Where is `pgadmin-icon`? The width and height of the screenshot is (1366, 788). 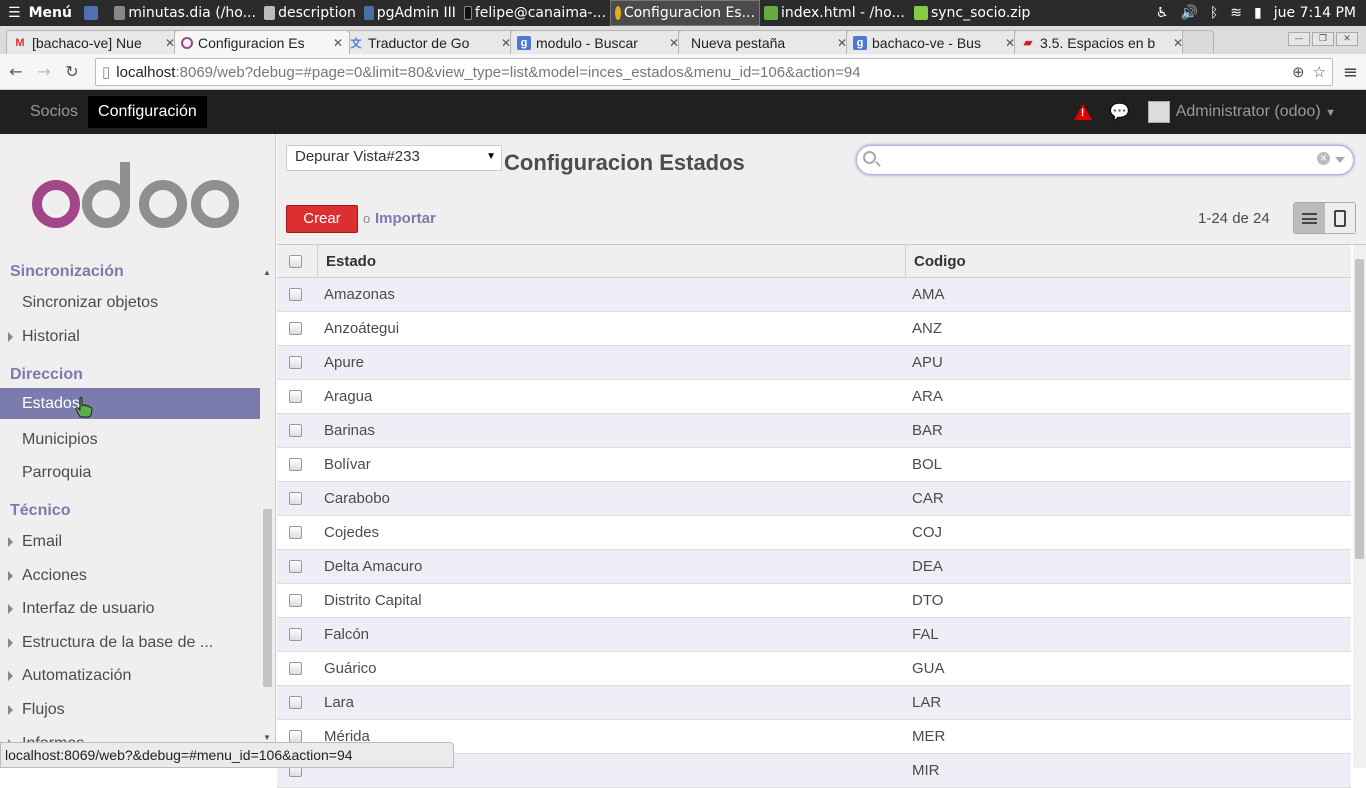 pgadmin-icon is located at coordinates (368, 13).